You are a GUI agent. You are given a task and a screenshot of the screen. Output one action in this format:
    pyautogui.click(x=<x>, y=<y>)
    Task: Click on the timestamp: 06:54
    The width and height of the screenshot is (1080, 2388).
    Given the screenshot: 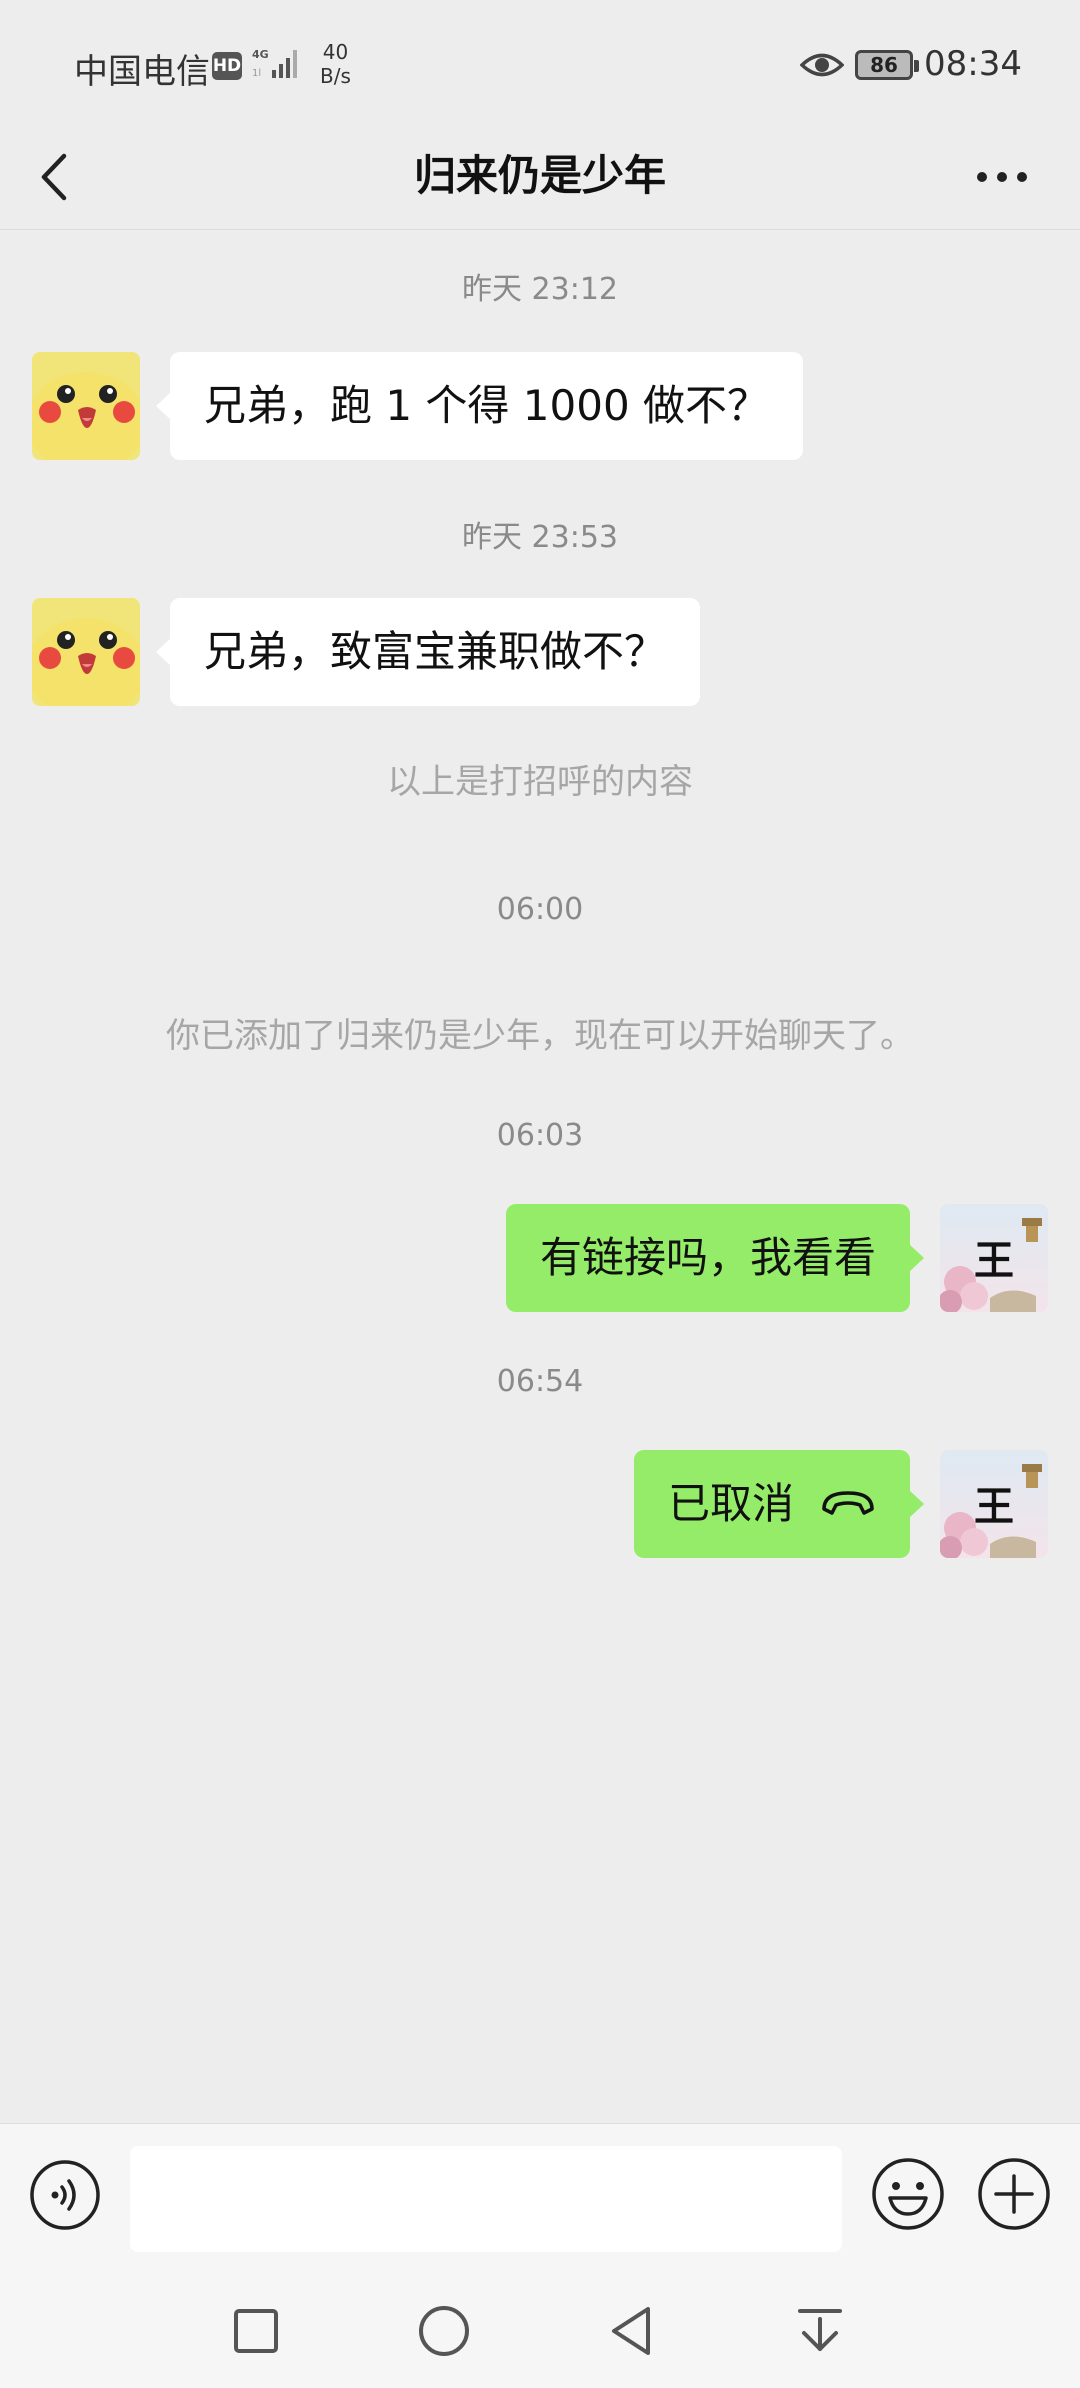 What is the action you would take?
    pyautogui.click(x=540, y=1381)
    